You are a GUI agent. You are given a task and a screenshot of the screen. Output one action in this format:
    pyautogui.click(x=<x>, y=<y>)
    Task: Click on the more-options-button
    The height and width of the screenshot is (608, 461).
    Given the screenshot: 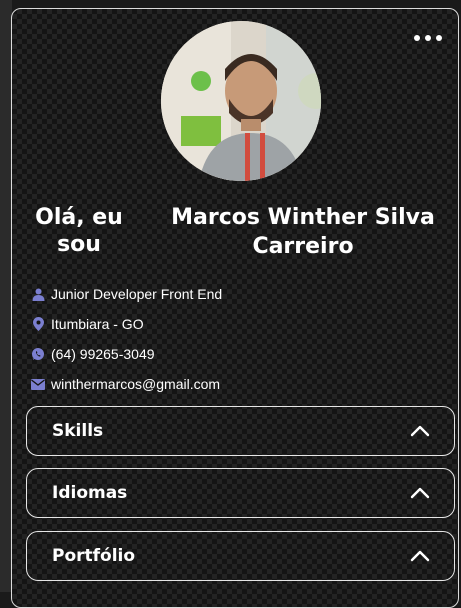 What is the action you would take?
    pyautogui.click(x=428, y=38)
    